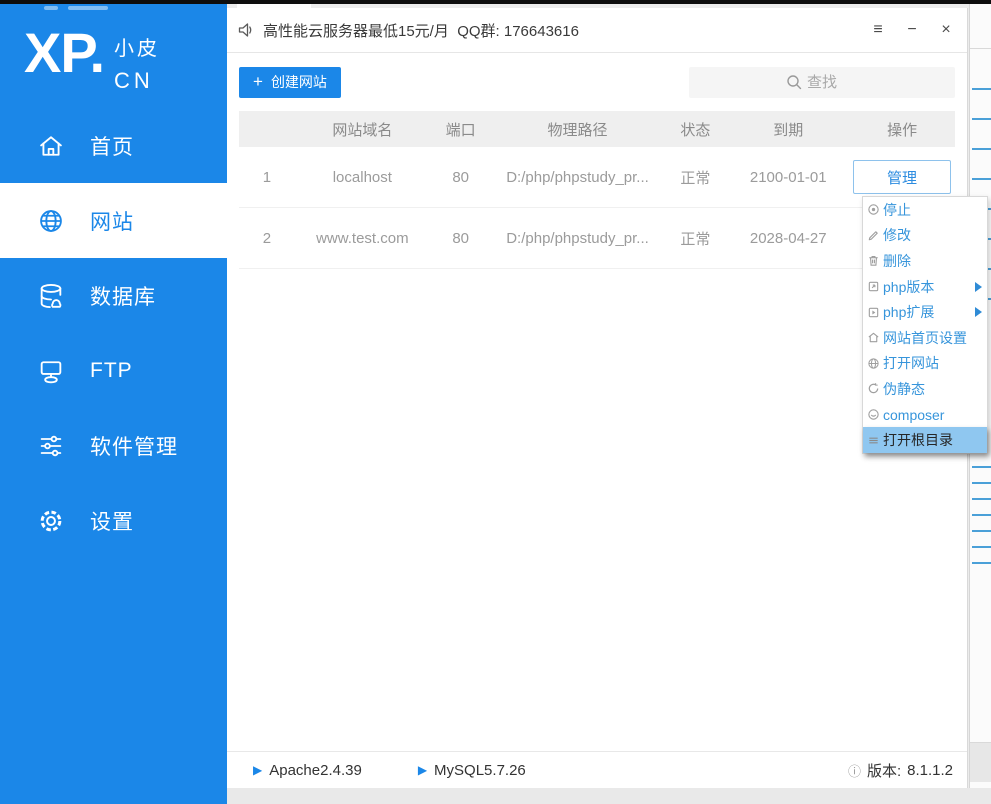 This screenshot has width=991, height=804. I want to click on titlebar: 高性能云服务器最低15元/月 QQ群: 176643616 ≡ − ×, so click(597, 30).